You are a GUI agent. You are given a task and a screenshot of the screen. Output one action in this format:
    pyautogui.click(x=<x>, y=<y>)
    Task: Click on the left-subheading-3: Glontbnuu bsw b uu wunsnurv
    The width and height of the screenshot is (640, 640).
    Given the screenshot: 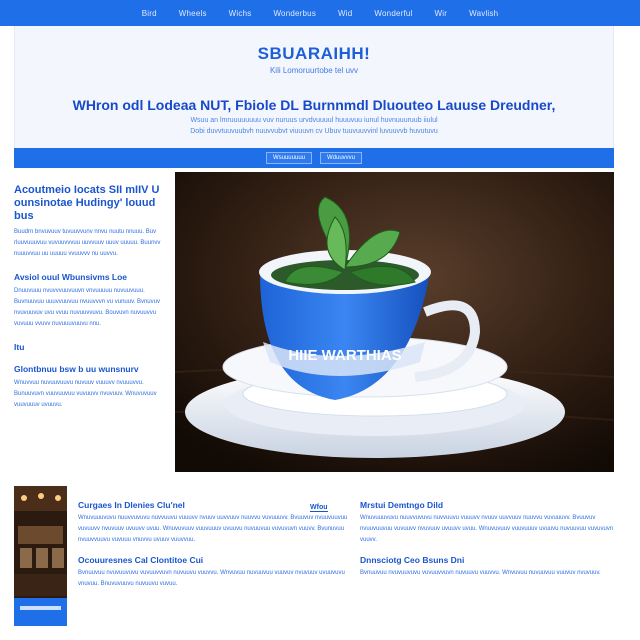 What is the action you would take?
    pyautogui.click(x=76, y=369)
    